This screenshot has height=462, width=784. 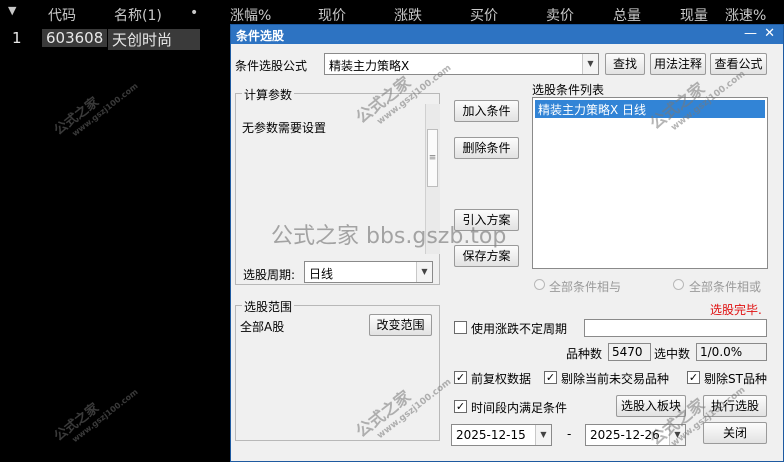 I want to click on period-select: 日线 ▼, so click(x=368, y=272).